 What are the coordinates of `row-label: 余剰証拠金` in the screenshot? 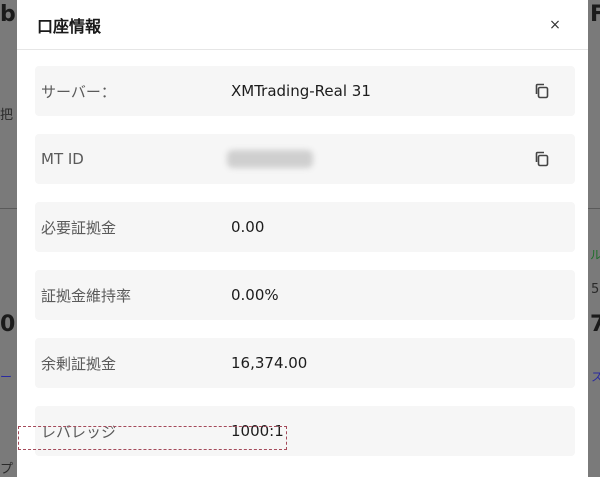 It's located at (79, 363).